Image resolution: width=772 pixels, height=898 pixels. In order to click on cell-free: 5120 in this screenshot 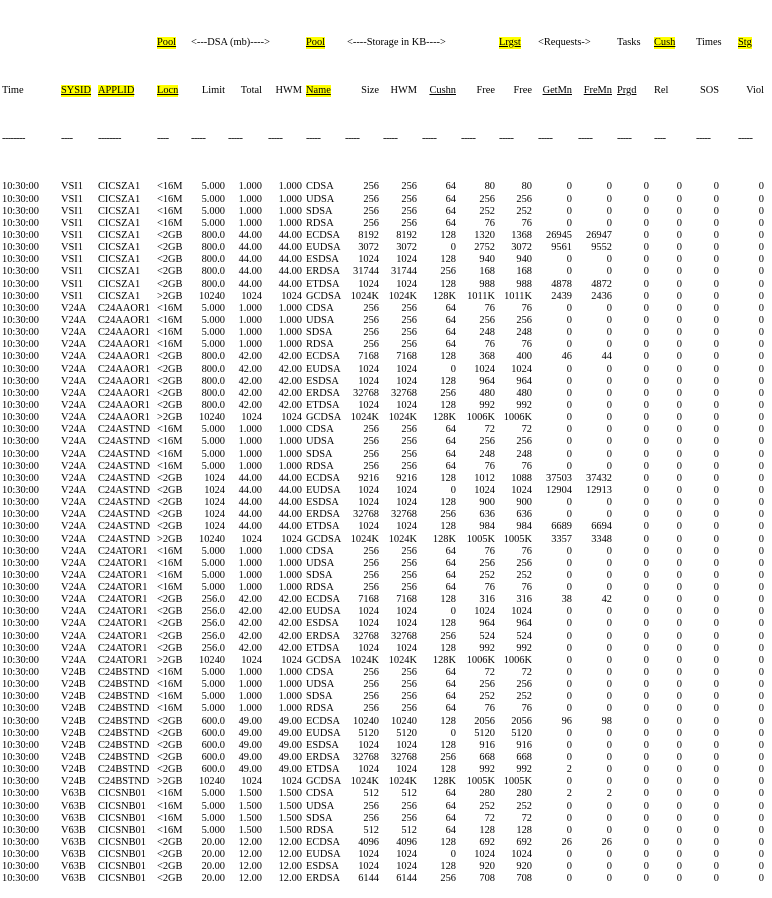, I will do `click(484, 733)`.